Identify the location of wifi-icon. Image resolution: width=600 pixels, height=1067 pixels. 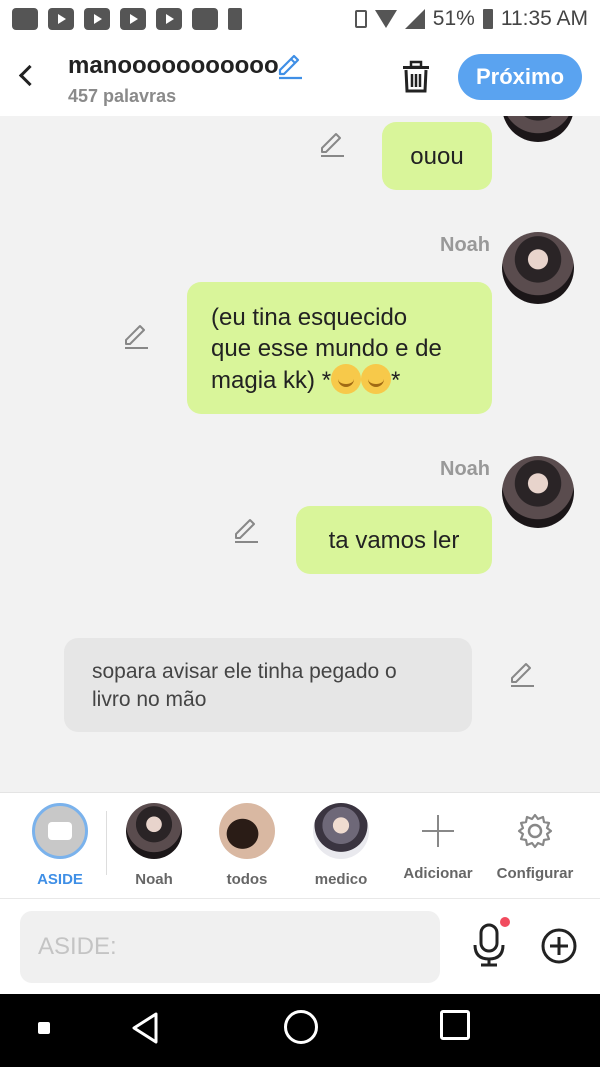
(385, 19).